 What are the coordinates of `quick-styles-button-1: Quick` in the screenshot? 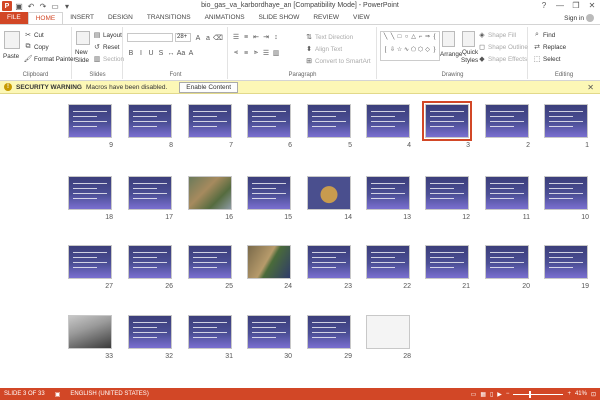 It's located at (470, 52).